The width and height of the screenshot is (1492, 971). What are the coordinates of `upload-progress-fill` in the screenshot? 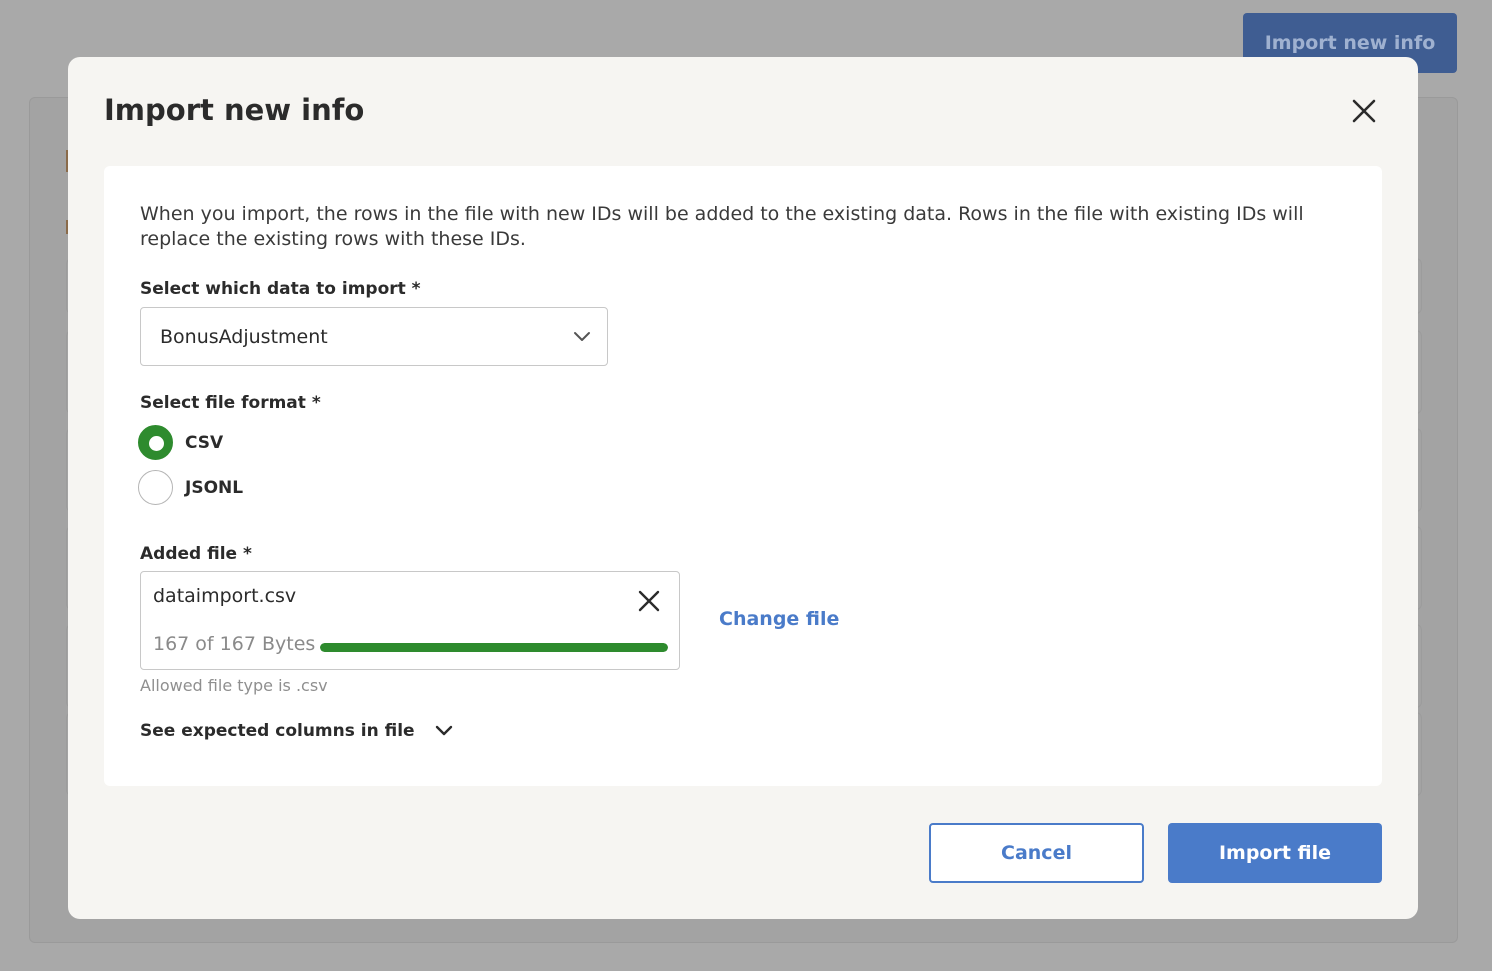 It's located at (494, 647).